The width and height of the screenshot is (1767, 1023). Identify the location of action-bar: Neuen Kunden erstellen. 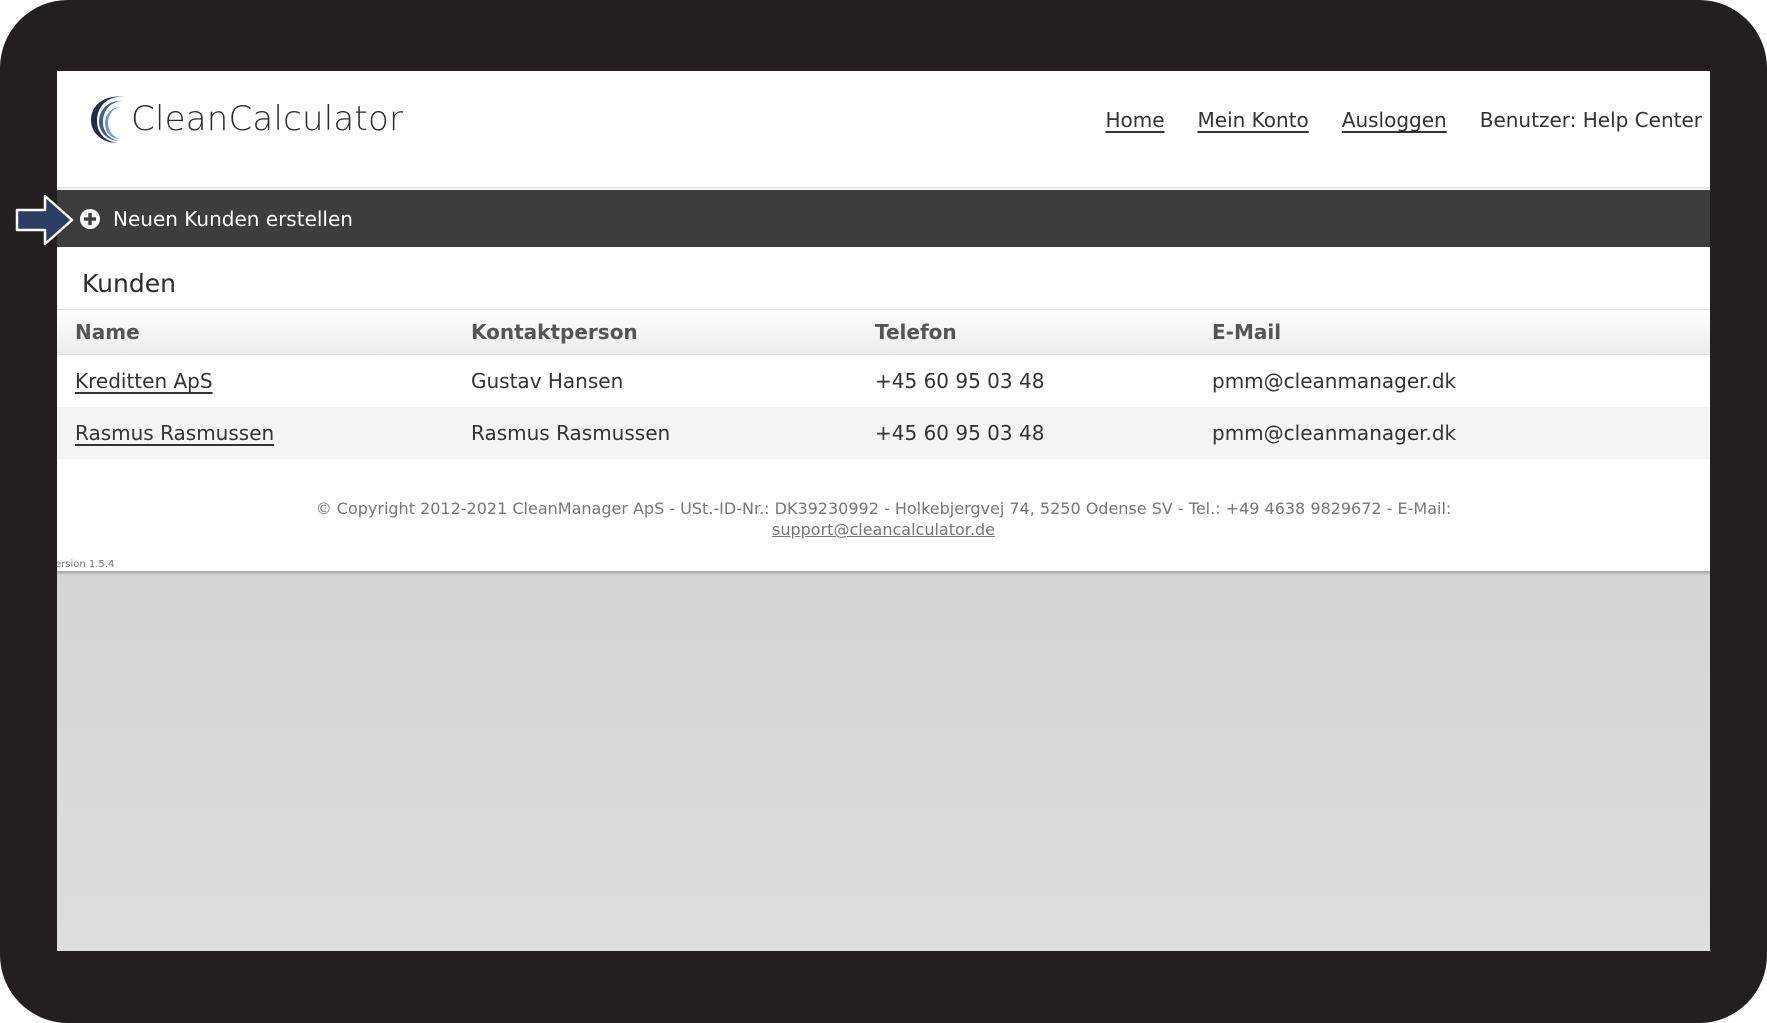
(883, 218).